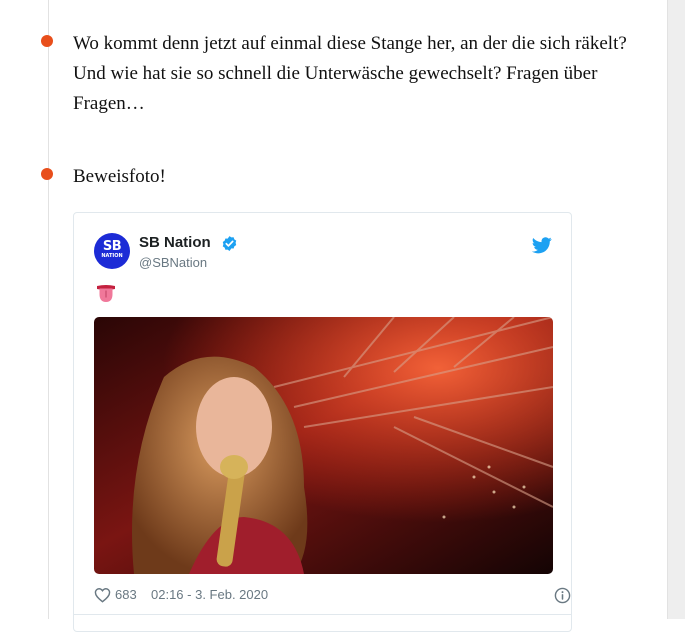 The height and width of the screenshot is (632, 685). What do you see at coordinates (542, 245) in the screenshot?
I see `twitter-bird-icon` at bounding box center [542, 245].